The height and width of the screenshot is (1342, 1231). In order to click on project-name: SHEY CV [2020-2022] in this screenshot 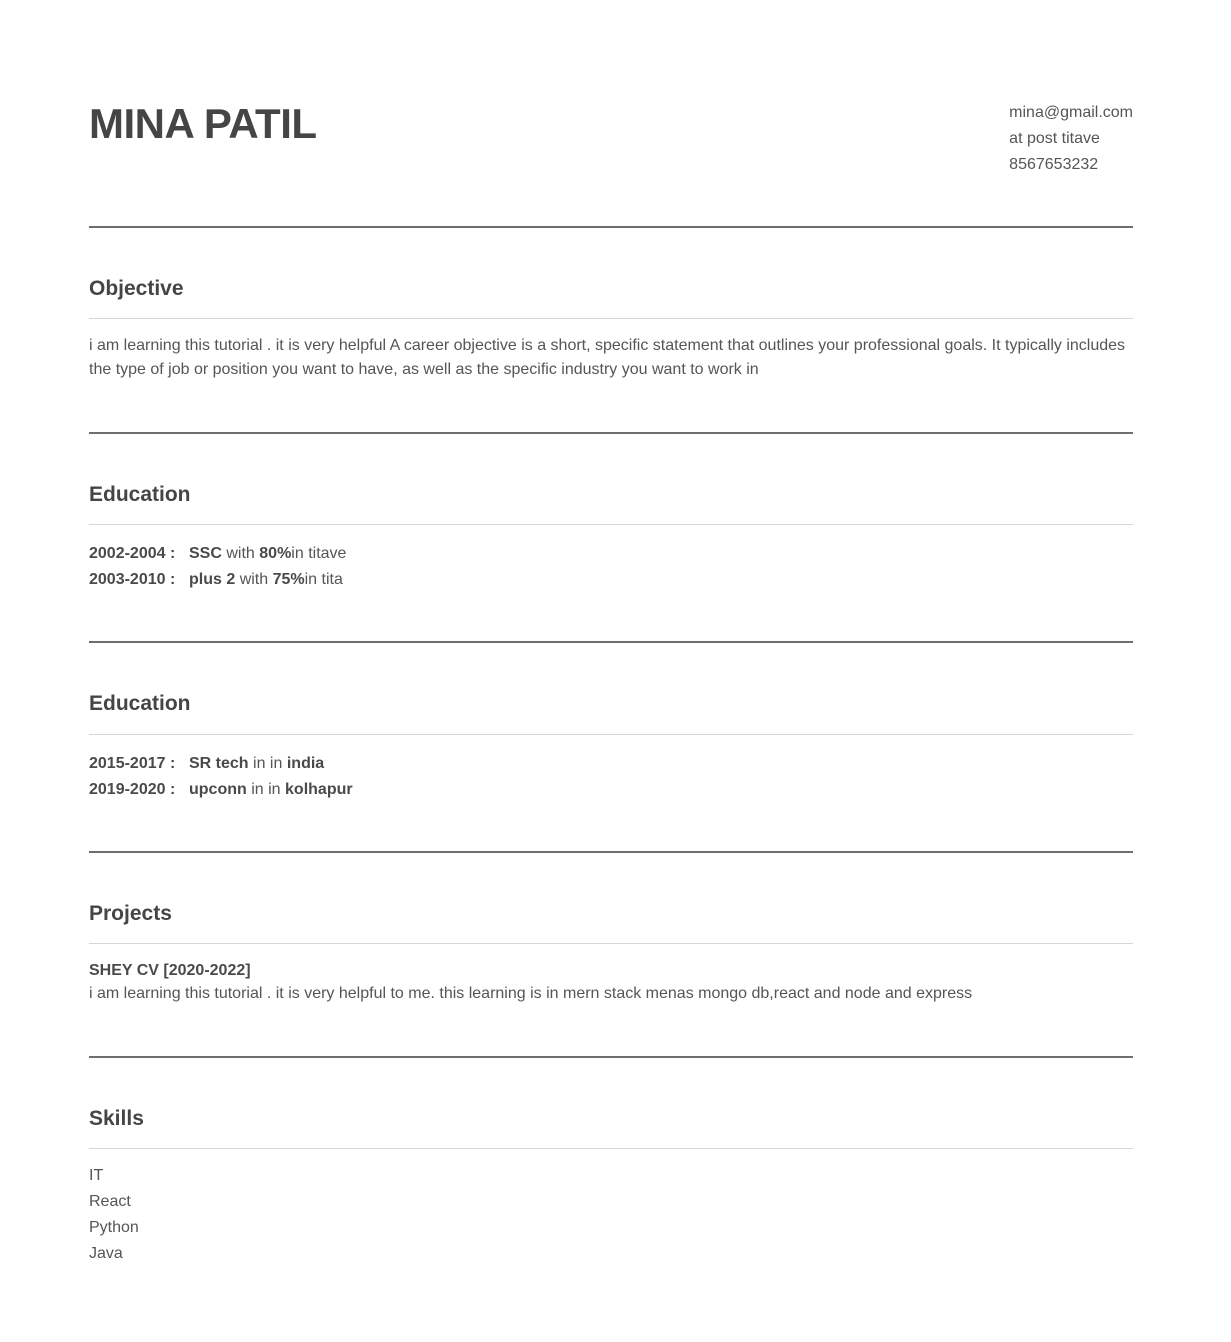, I will do `click(170, 970)`.